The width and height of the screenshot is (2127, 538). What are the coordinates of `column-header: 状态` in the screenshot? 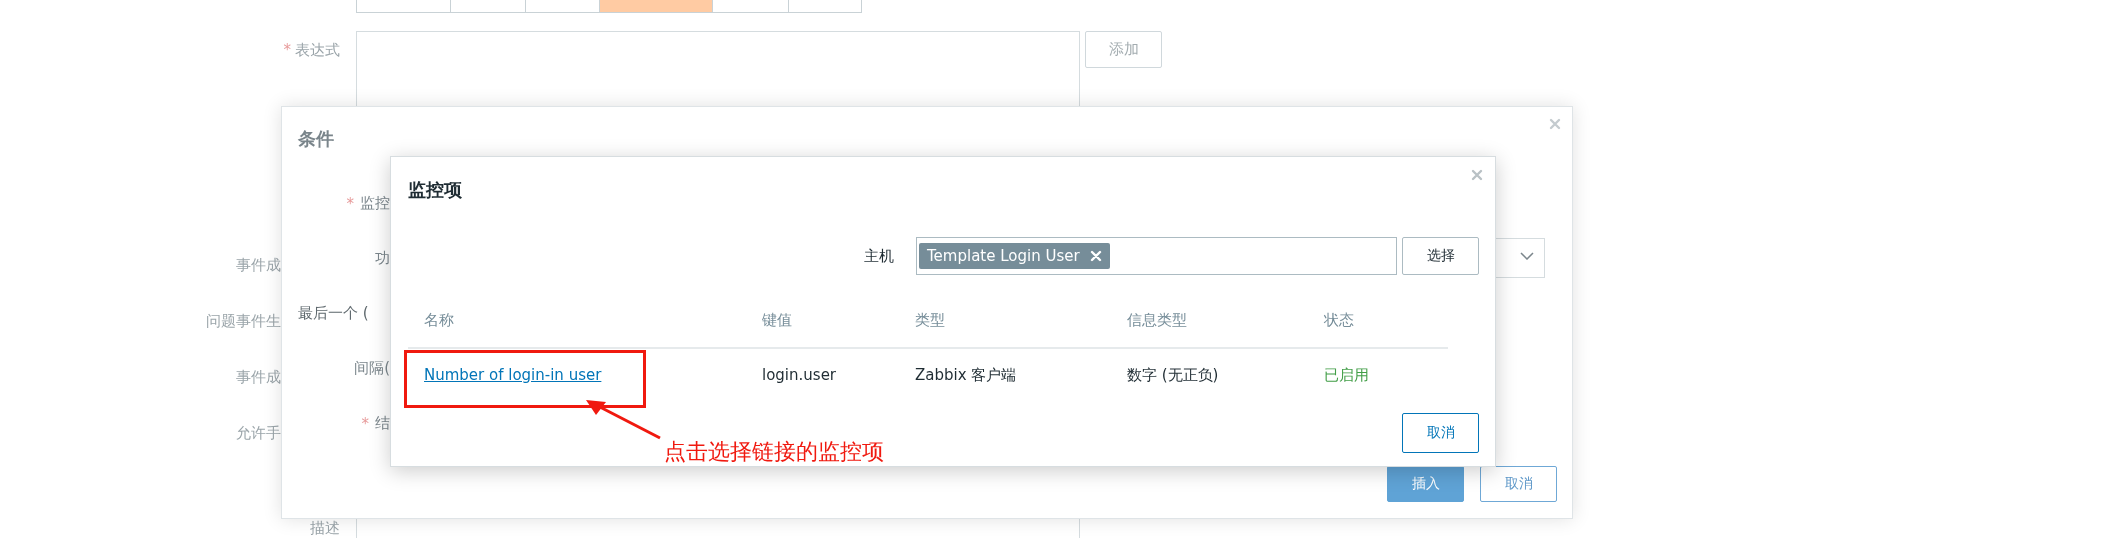 It's located at (1378, 326).